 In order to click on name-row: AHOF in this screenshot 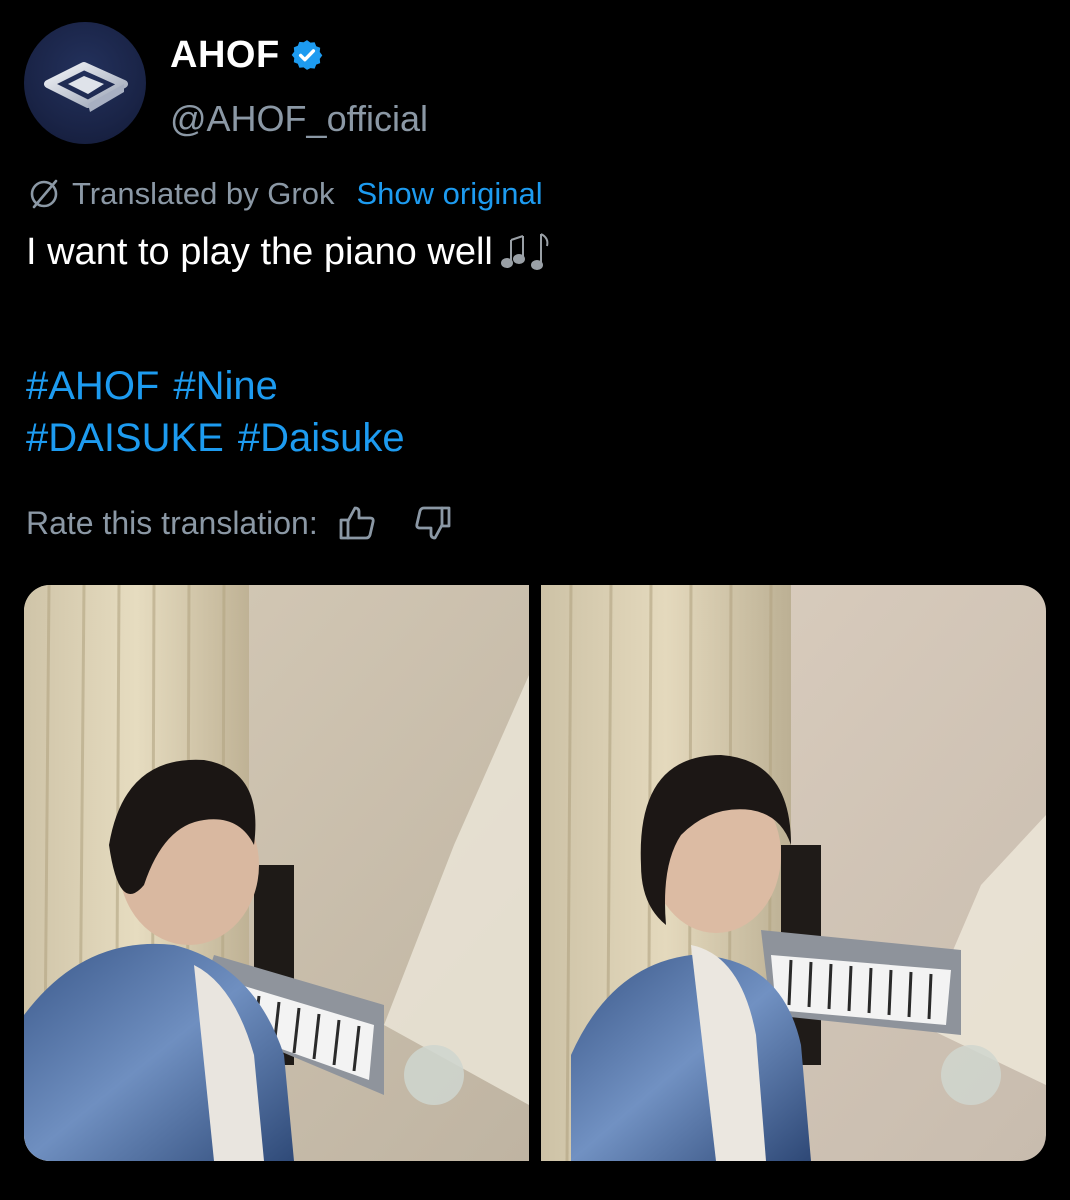, I will do `click(247, 55)`.